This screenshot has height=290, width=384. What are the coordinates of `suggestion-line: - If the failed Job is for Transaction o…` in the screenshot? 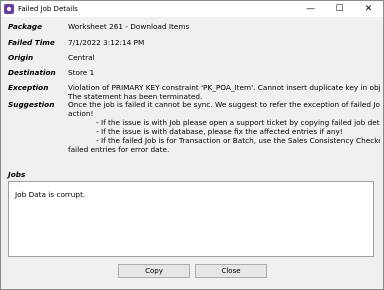 It's located at (238, 140).